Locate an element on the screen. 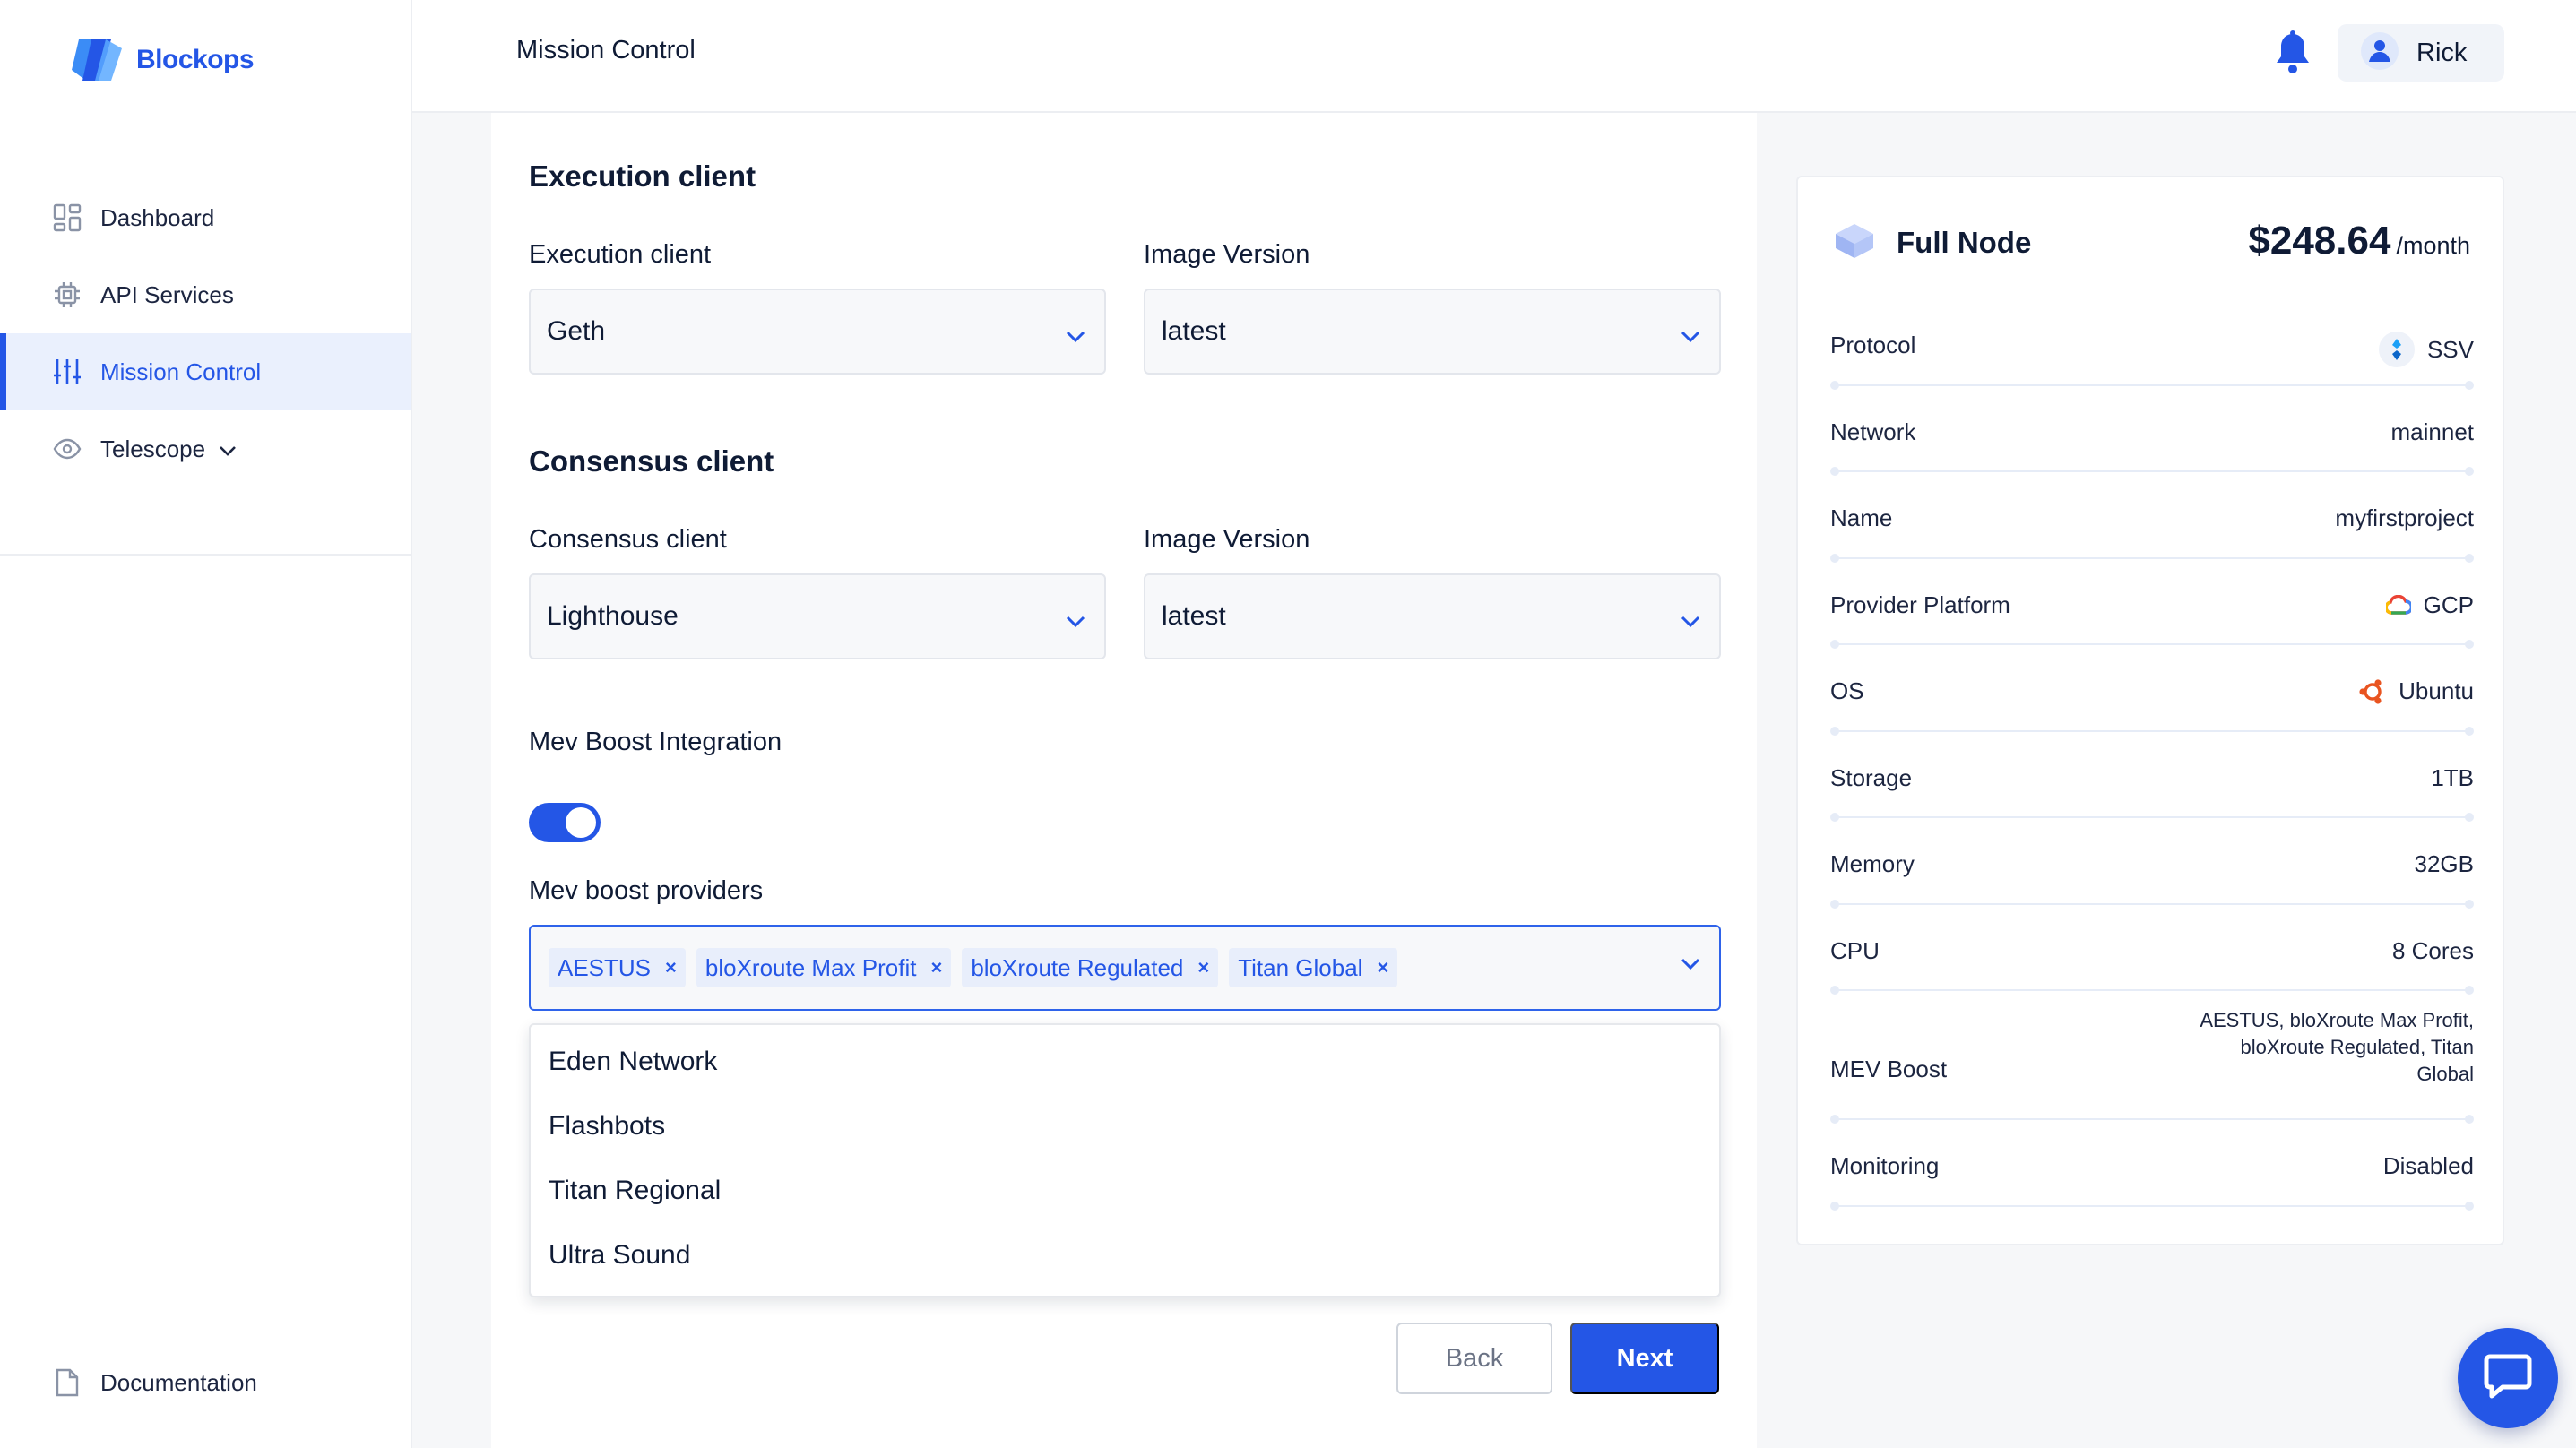 This screenshot has width=2576, height=1448. consensus-client-select: Lighthouse is located at coordinates (817, 616).